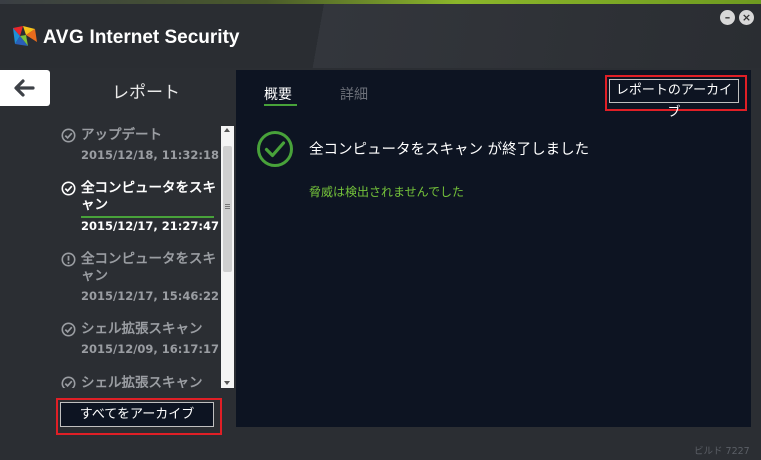 This screenshot has width=761, height=460. Describe the element at coordinates (68, 259) in the screenshot. I see `warning-circle-icon` at that location.